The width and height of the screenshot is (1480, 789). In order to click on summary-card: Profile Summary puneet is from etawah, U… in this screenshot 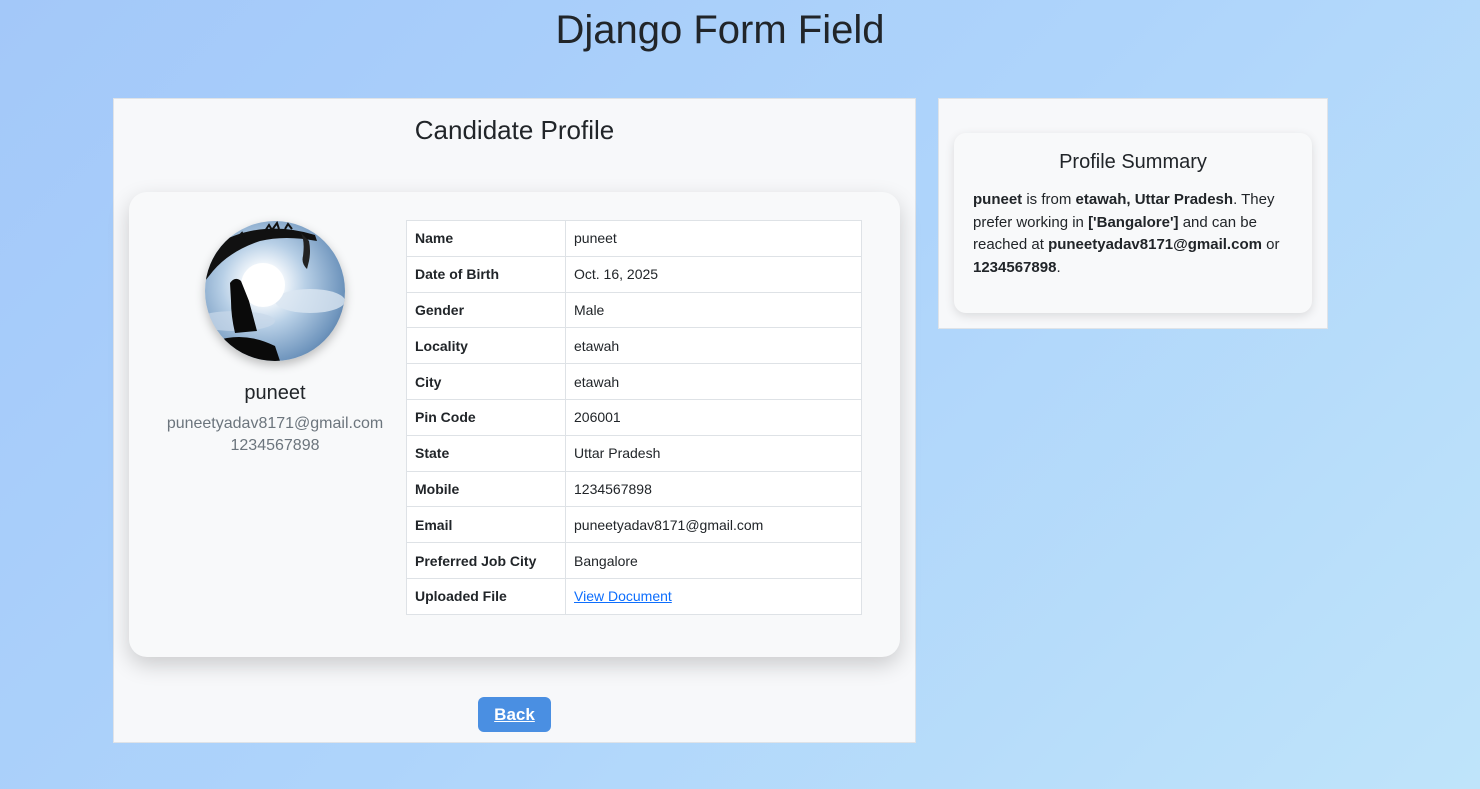, I will do `click(1133, 223)`.